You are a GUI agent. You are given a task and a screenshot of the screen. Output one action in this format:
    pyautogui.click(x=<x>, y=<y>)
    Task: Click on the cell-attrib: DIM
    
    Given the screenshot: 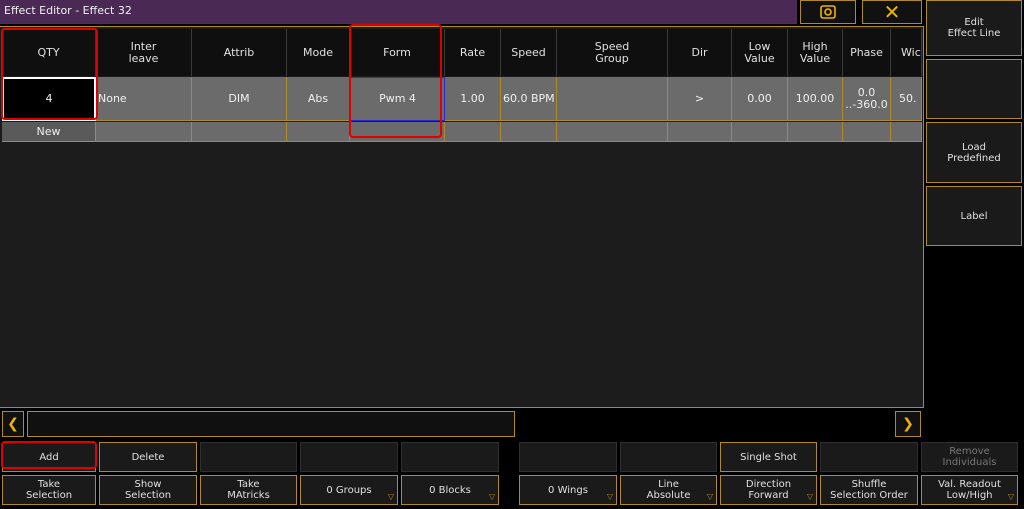 What is the action you would take?
    pyautogui.click(x=239, y=99)
    